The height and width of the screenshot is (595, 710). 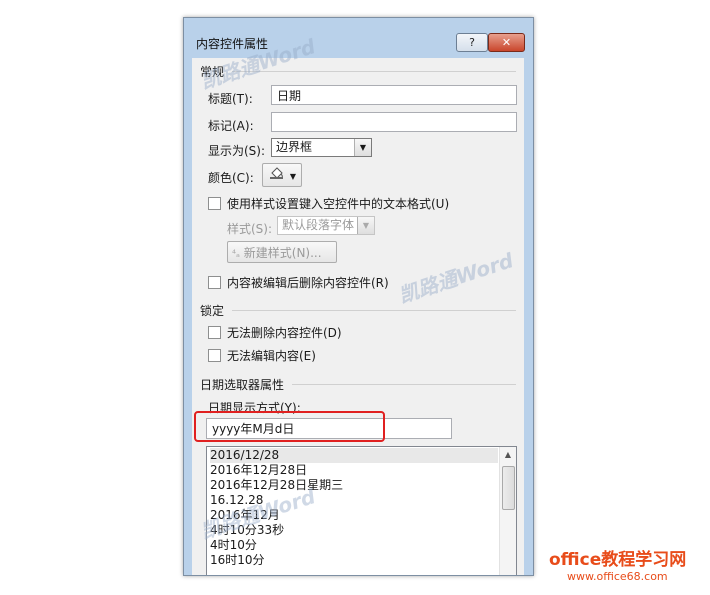 I want to click on show-as-label: 显示为(S):, so click(x=237, y=151).